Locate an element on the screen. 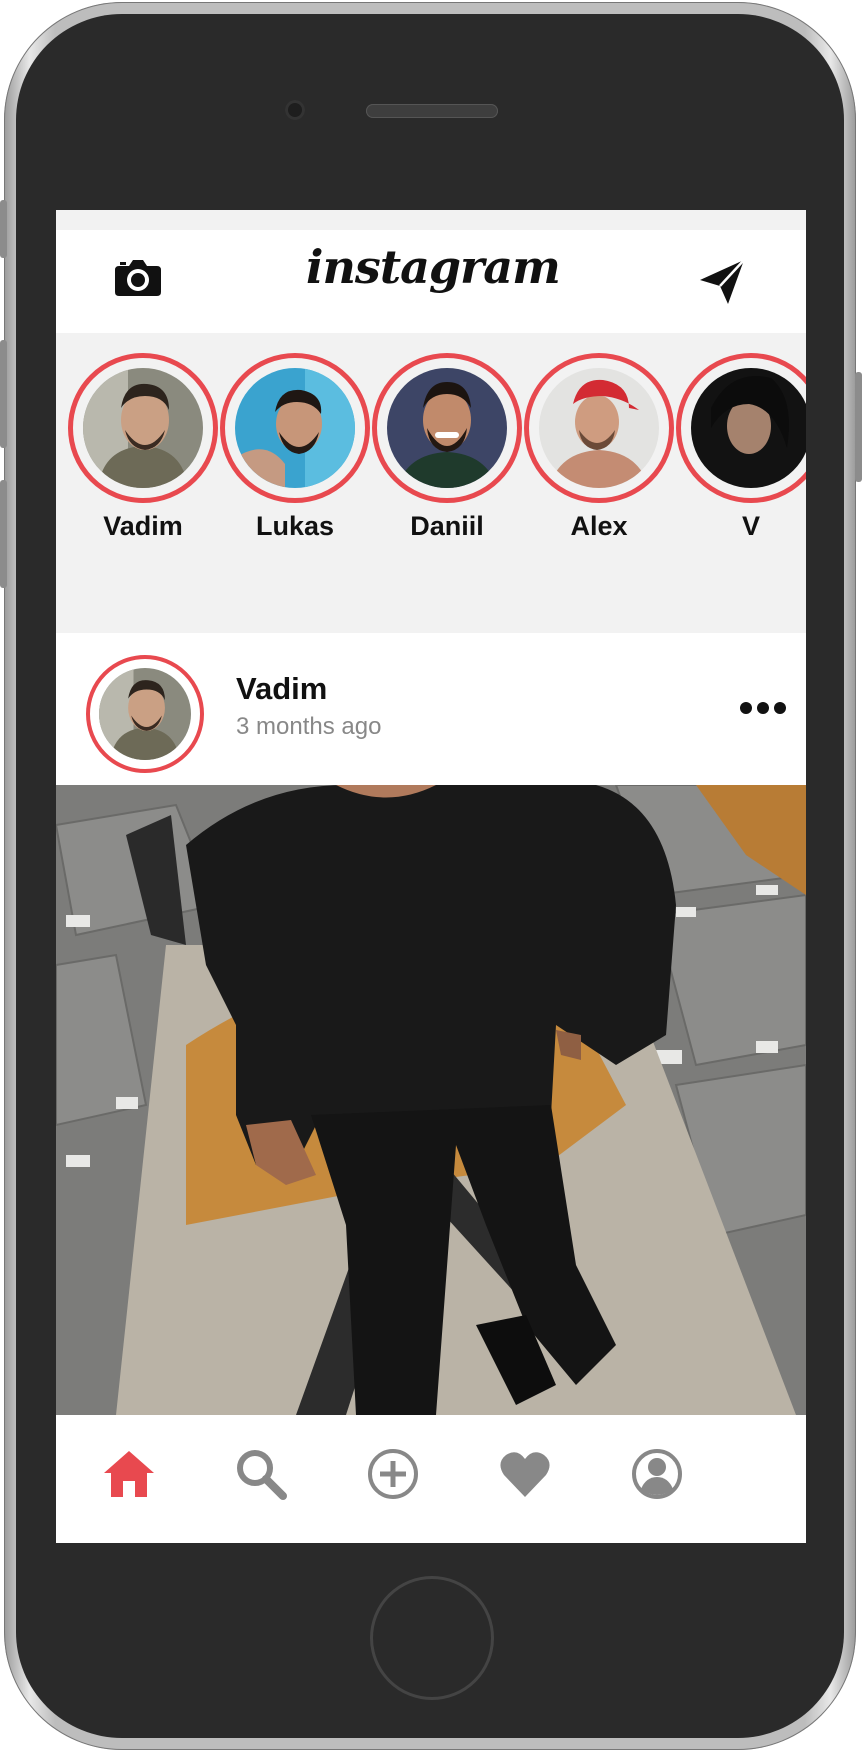 The height and width of the screenshot is (1754, 862). profile-icon is located at coordinates (657, 1474).